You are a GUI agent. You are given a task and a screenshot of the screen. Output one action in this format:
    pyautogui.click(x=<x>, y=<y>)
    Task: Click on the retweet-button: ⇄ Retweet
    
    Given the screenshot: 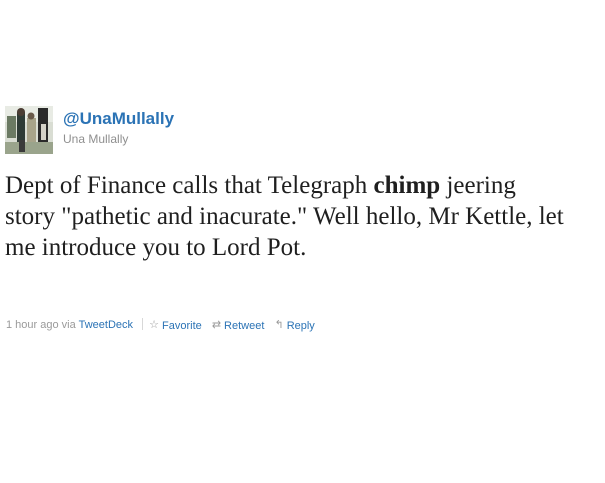 What is the action you would take?
    pyautogui.click(x=238, y=326)
    